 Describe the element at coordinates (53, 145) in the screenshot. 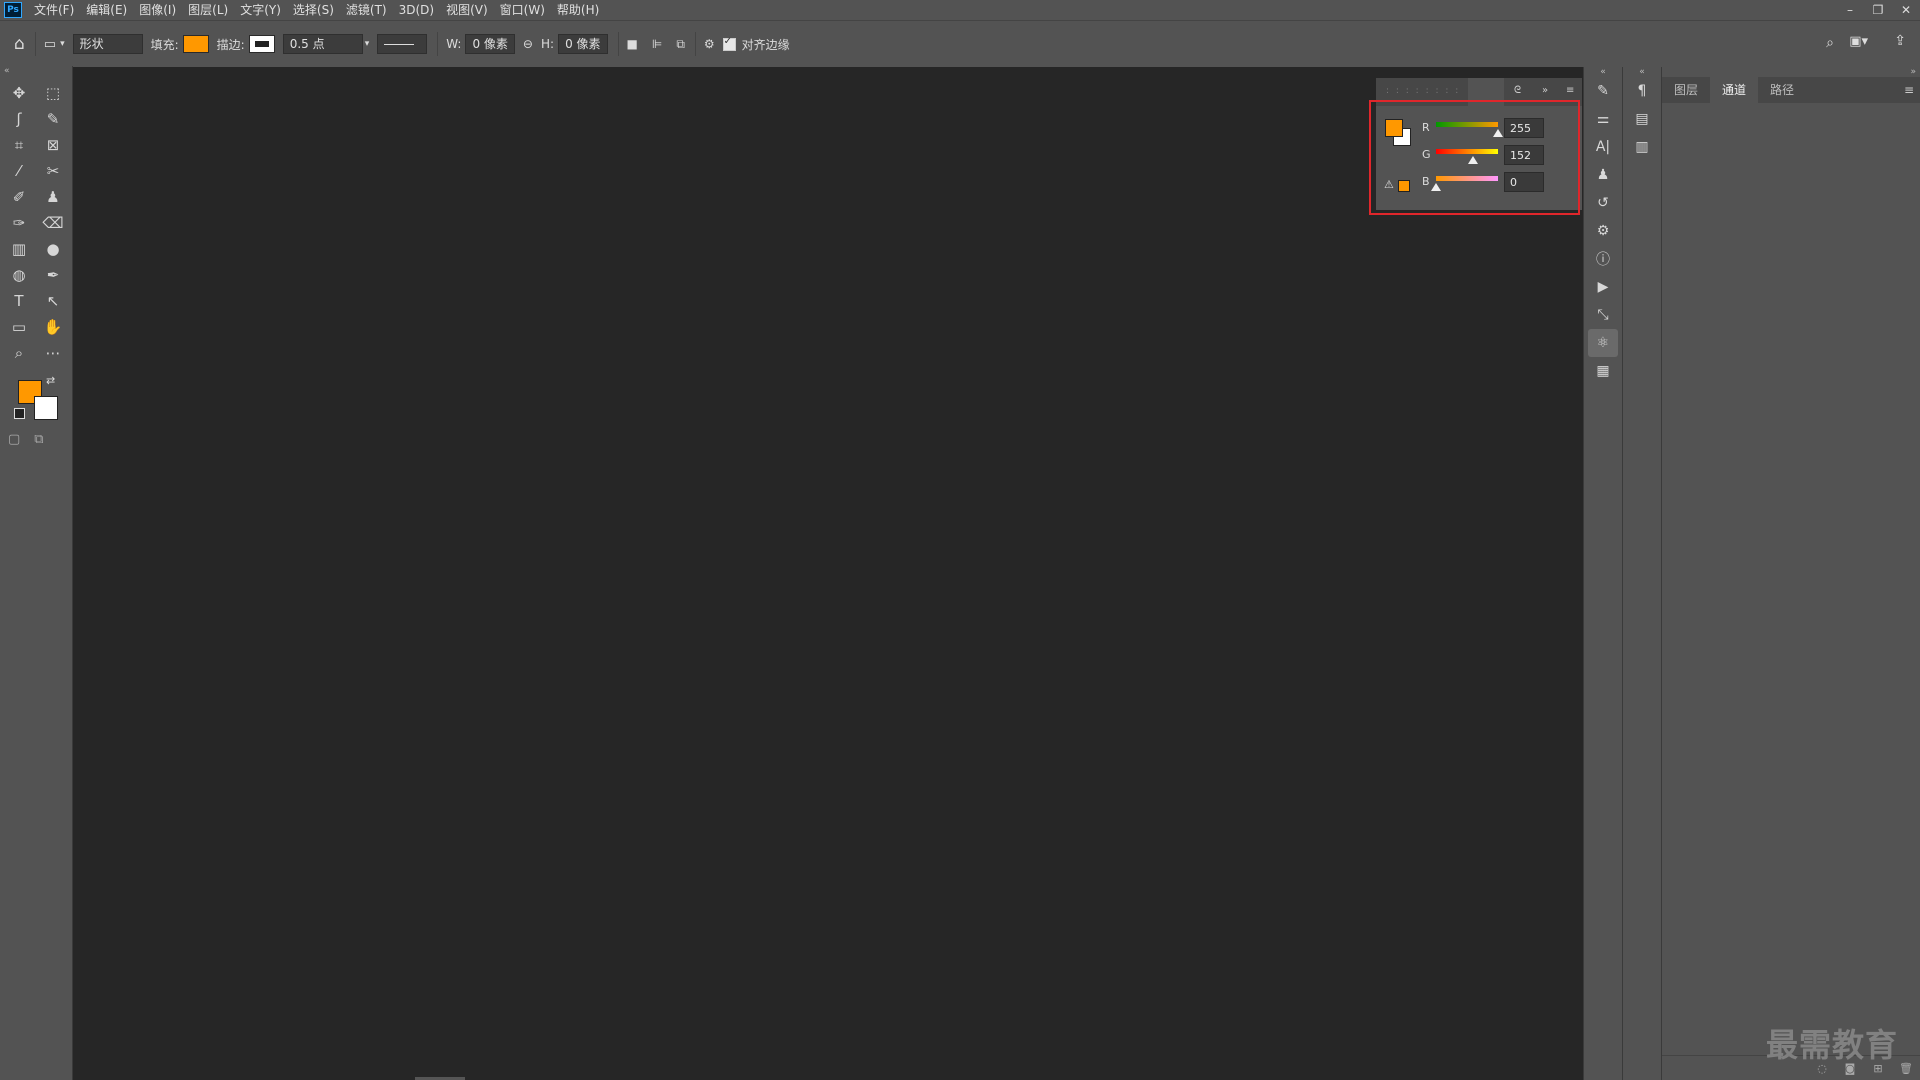

I see `frame-icon: ⊠` at that location.